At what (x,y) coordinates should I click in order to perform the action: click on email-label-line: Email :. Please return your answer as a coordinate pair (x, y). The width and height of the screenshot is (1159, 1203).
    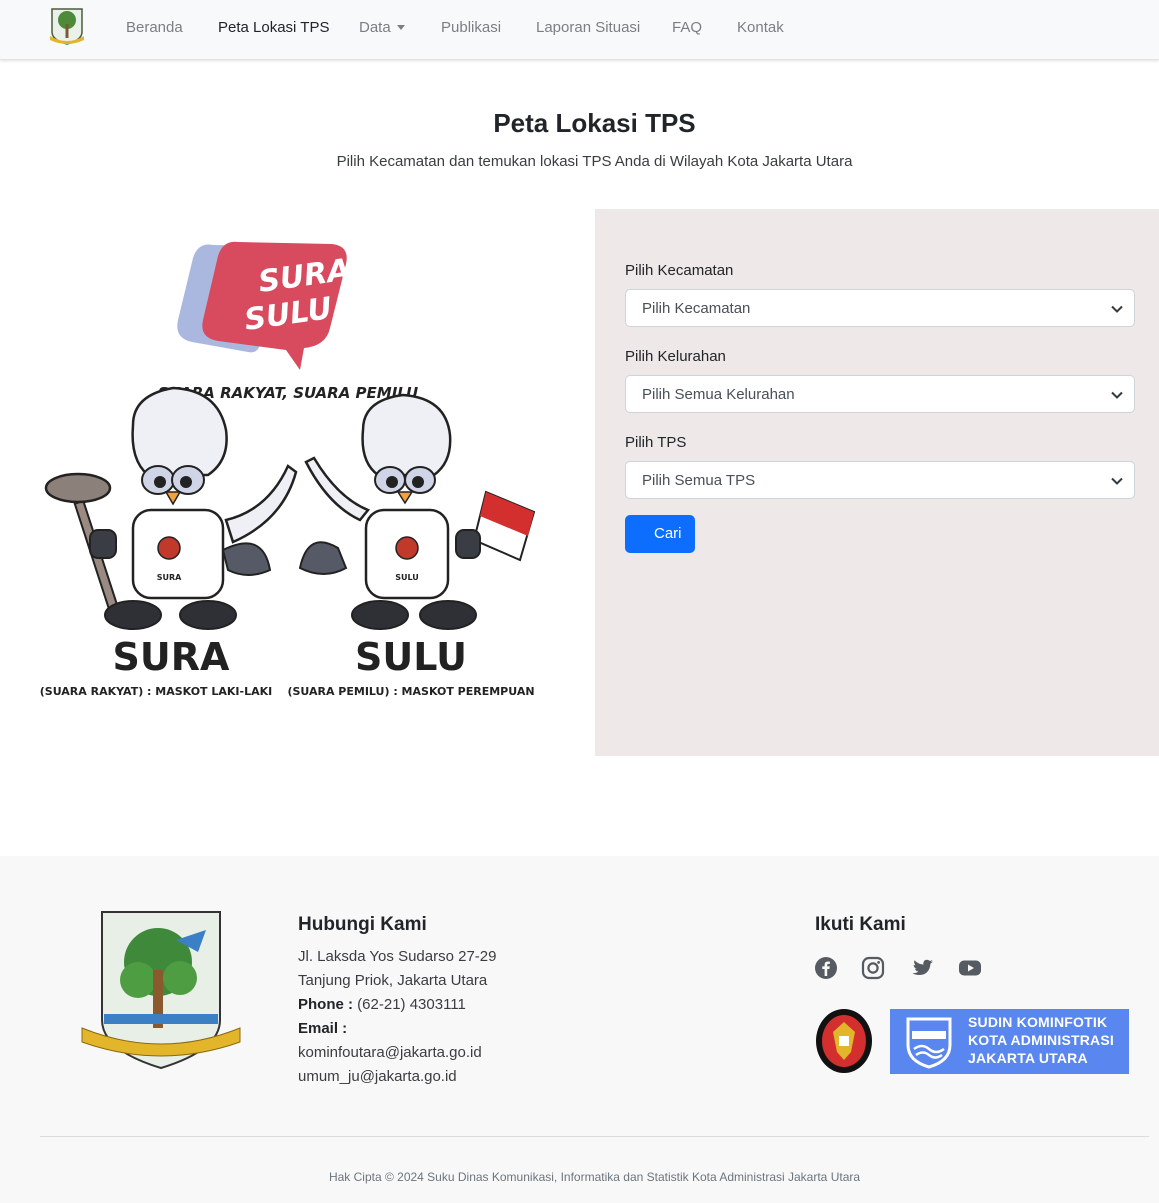
    Looking at the image, I should click on (322, 1028).